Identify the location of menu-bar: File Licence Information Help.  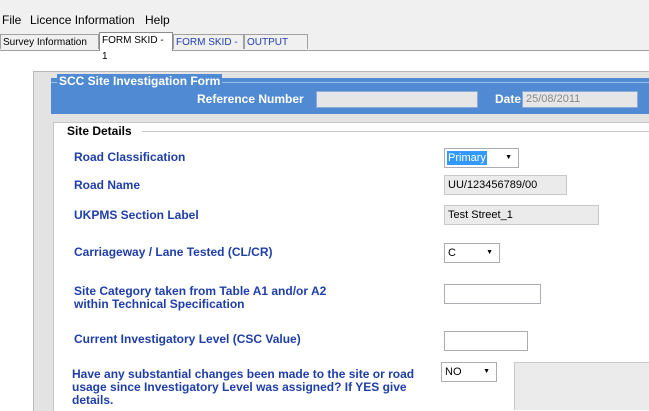
(324, 15).